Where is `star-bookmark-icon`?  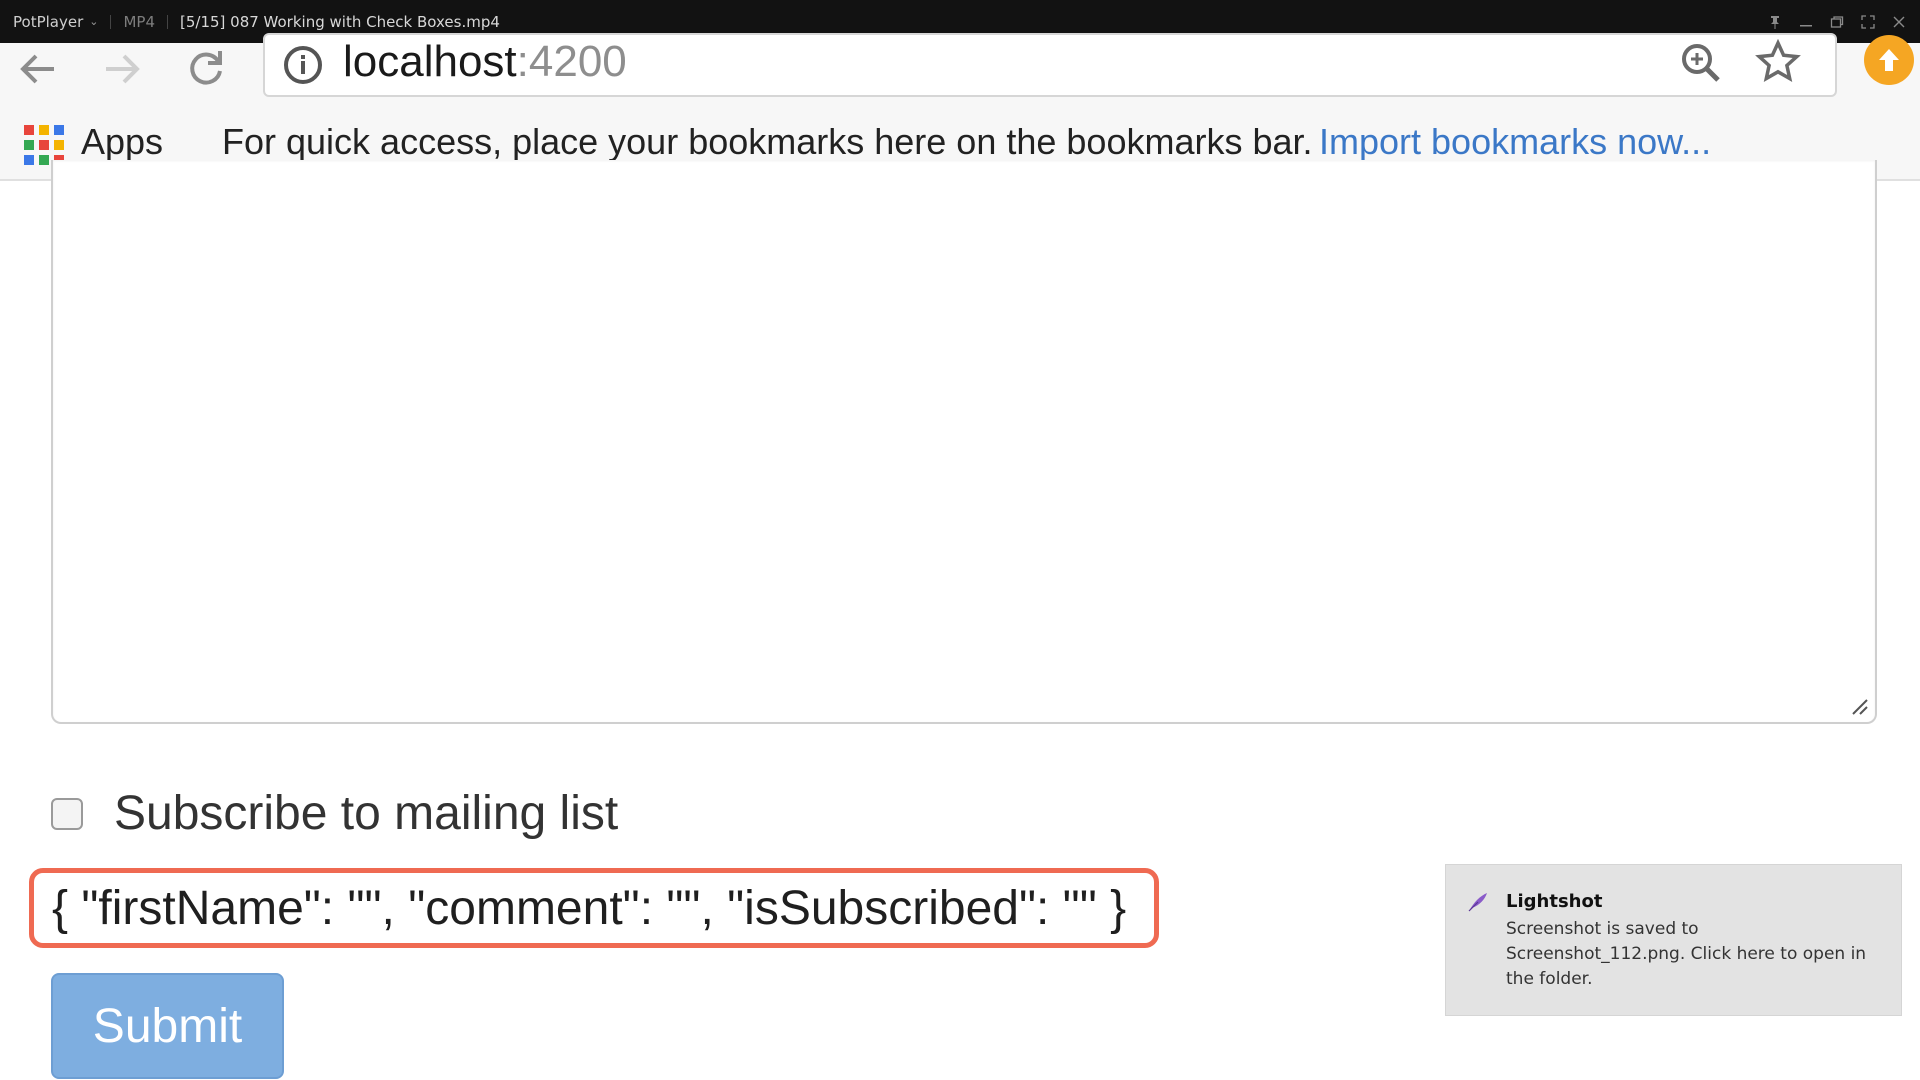
star-bookmark-icon is located at coordinates (1778, 64).